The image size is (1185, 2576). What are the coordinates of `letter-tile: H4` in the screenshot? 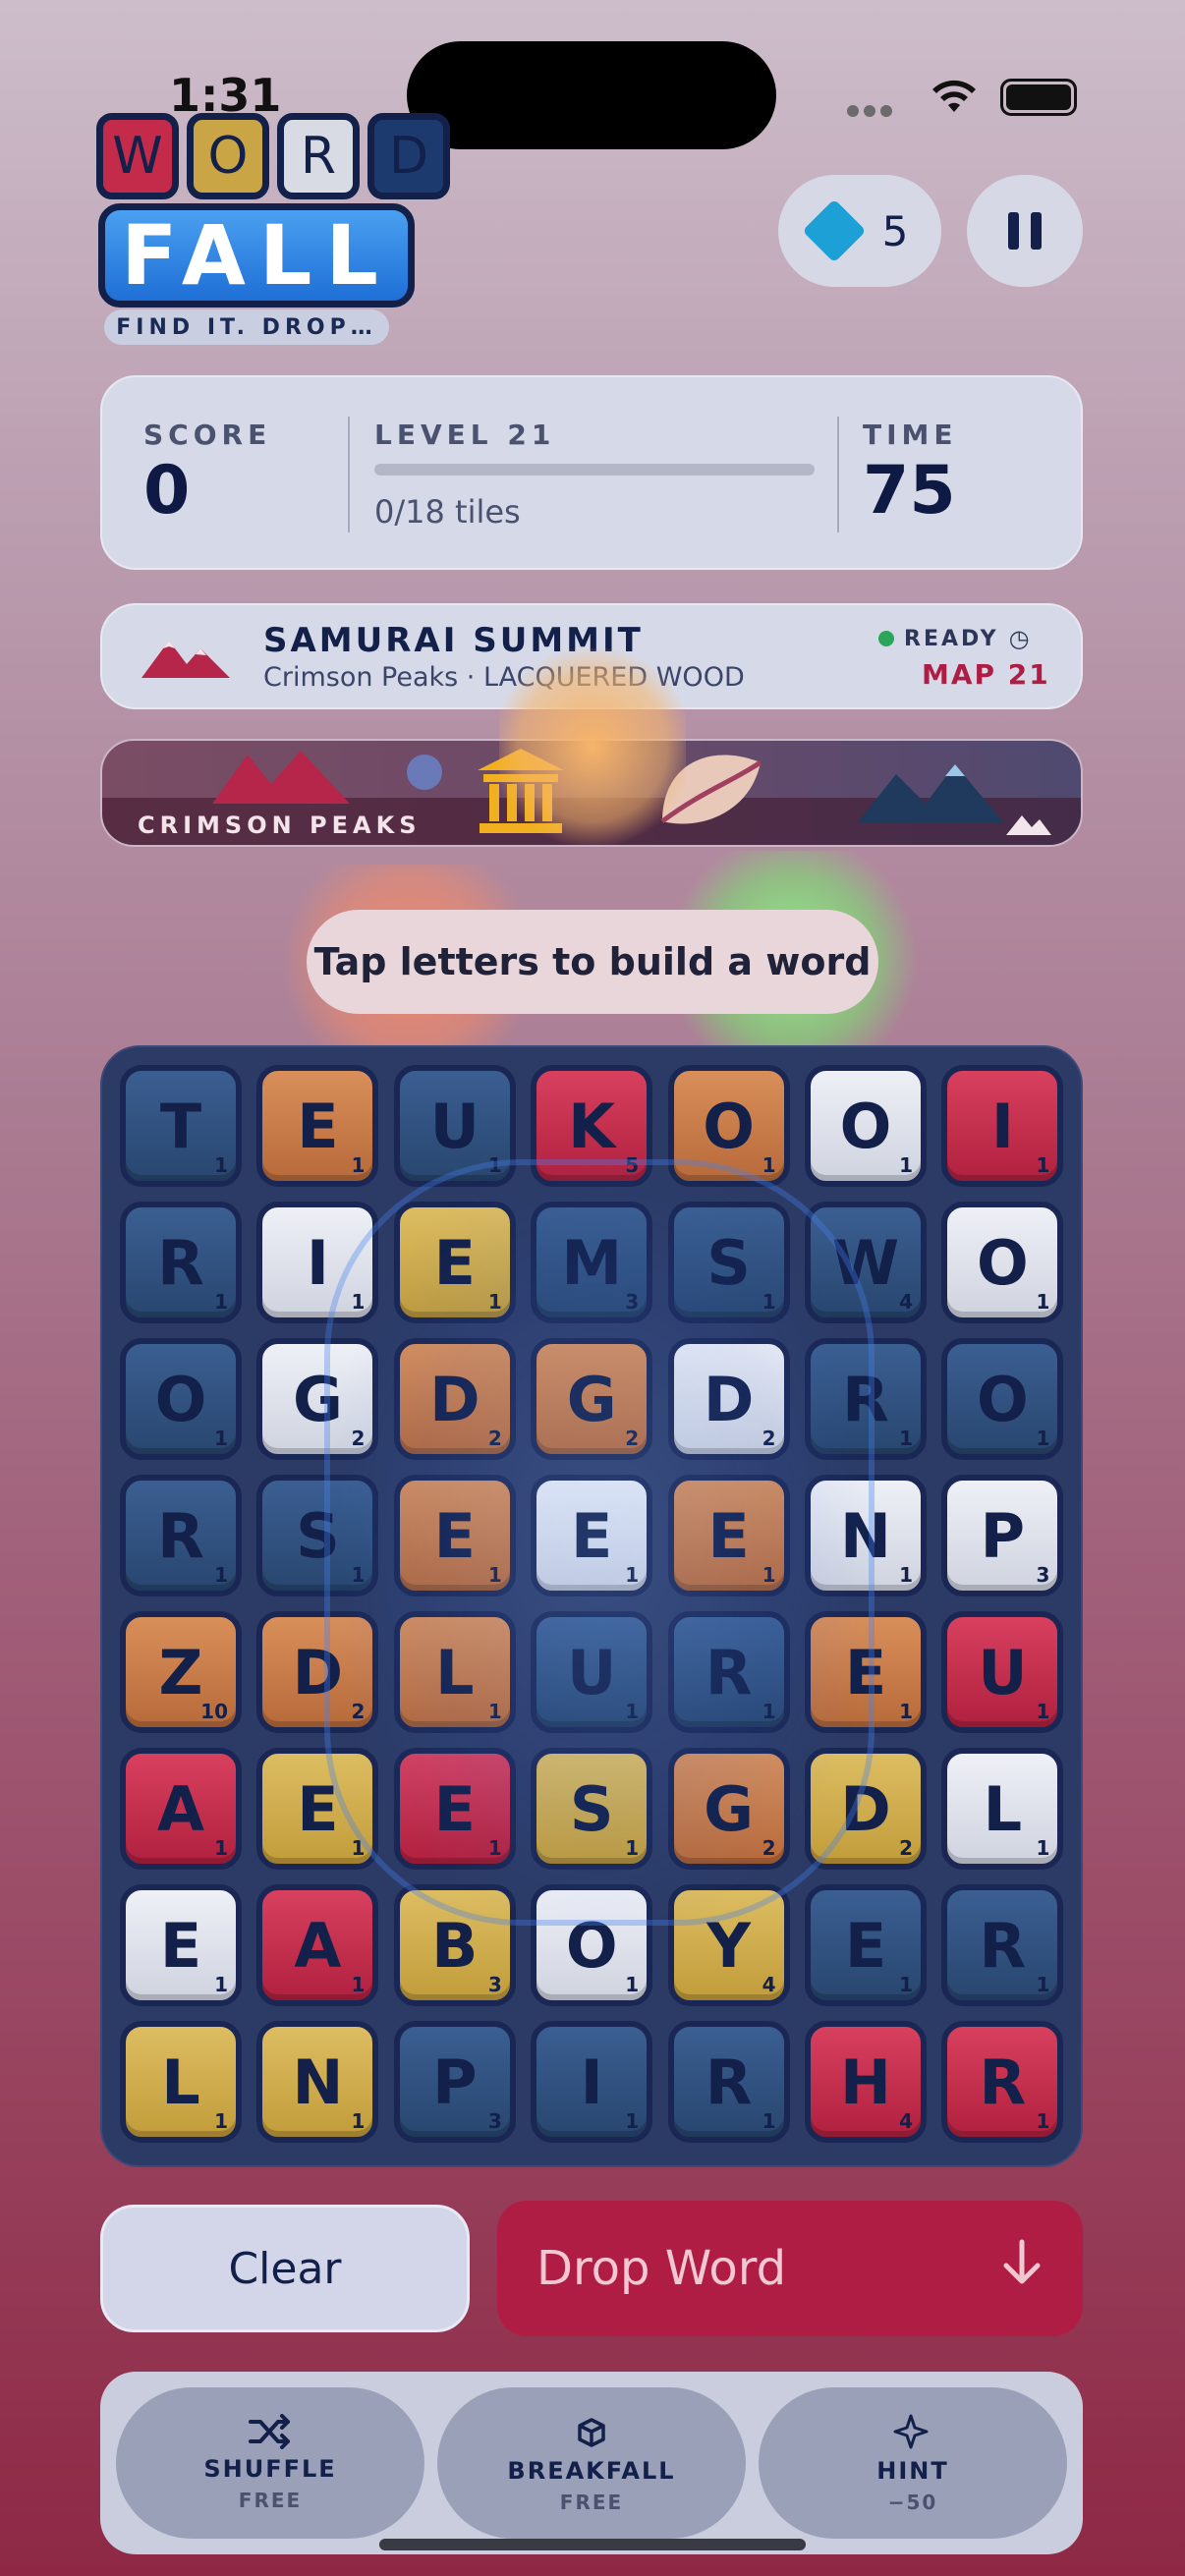 It's located at (866, 2082).